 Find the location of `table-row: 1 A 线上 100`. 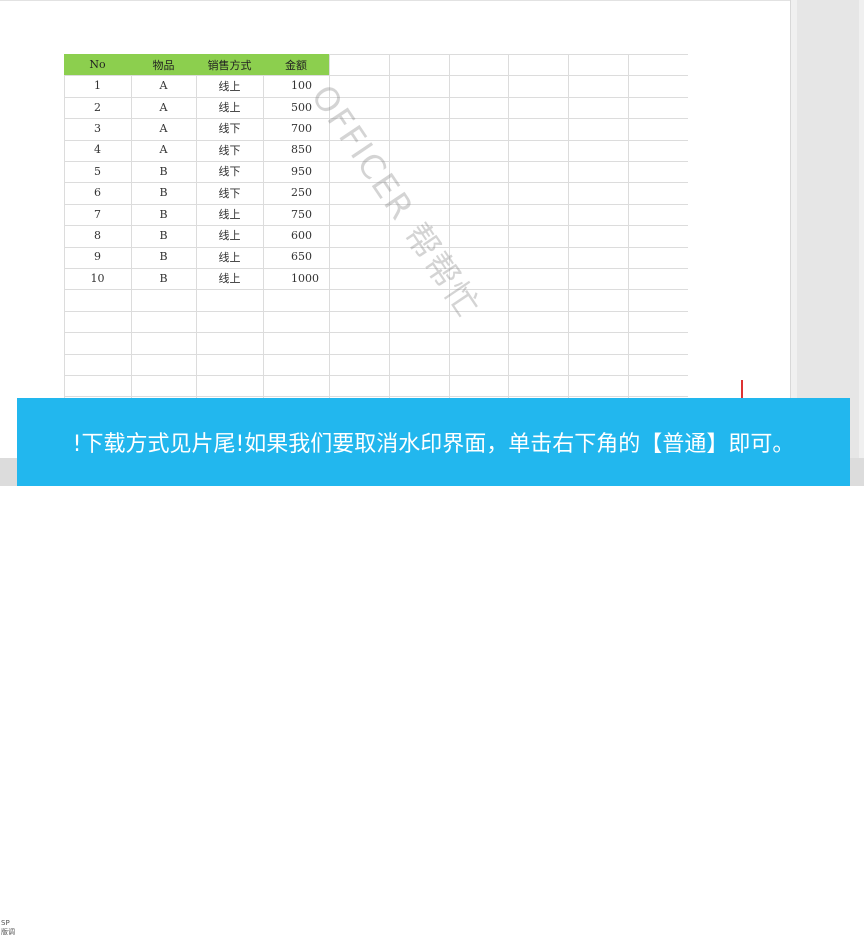

table-row: 1 A 线上 100 is located at coordinates (196, 85).